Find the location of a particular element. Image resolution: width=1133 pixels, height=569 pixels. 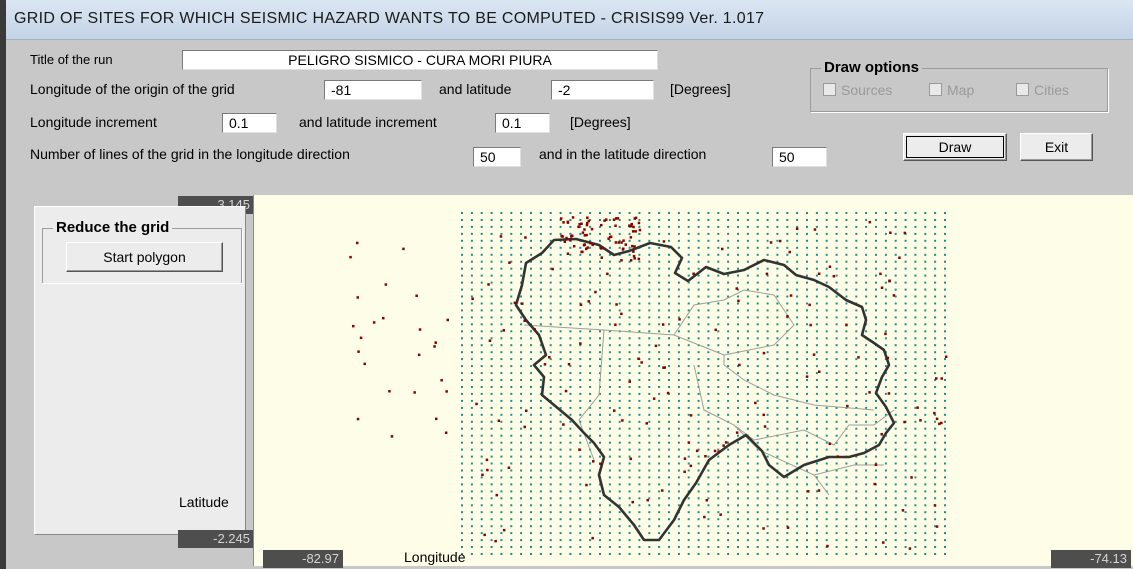

latitude-lines-field is located at coordinates (799, 157).